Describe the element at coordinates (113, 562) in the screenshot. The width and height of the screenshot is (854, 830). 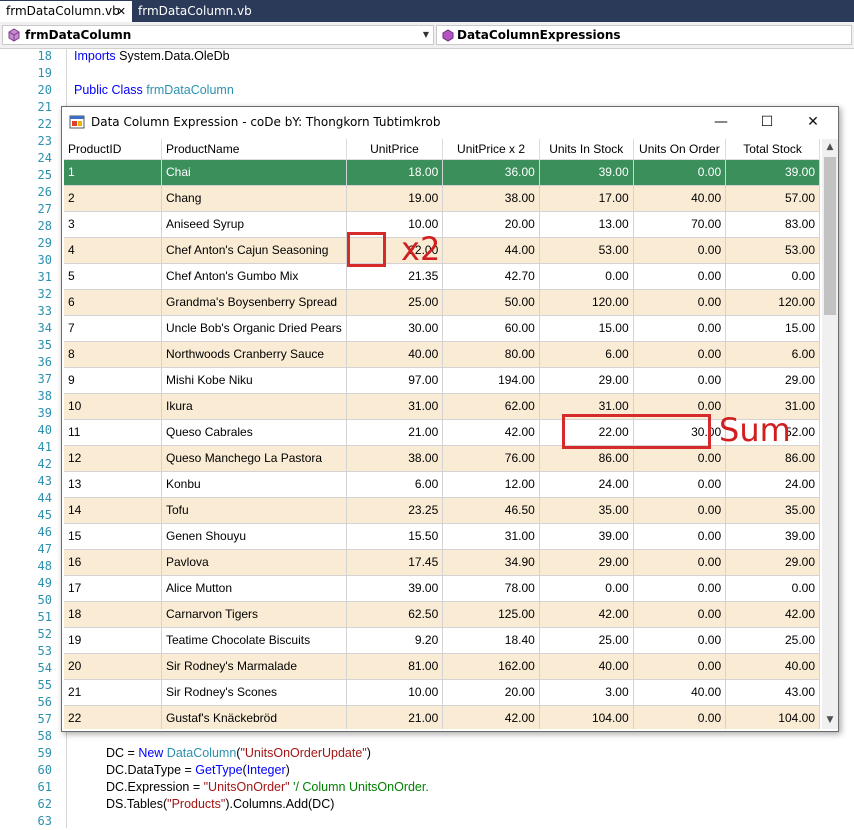
I see `table-cell: 16` at that location.